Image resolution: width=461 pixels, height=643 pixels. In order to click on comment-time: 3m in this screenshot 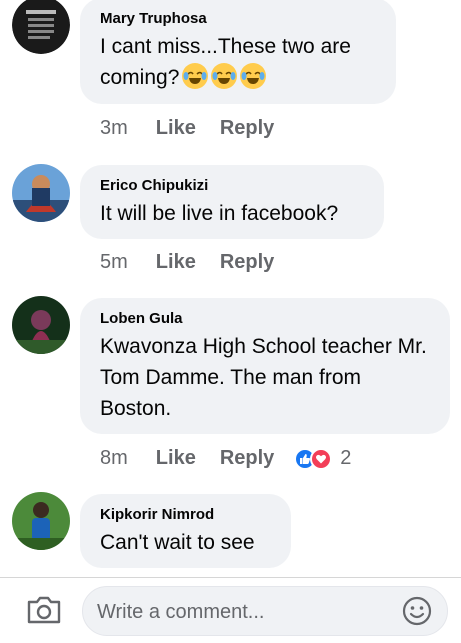, I will do `click(114, 128)`.